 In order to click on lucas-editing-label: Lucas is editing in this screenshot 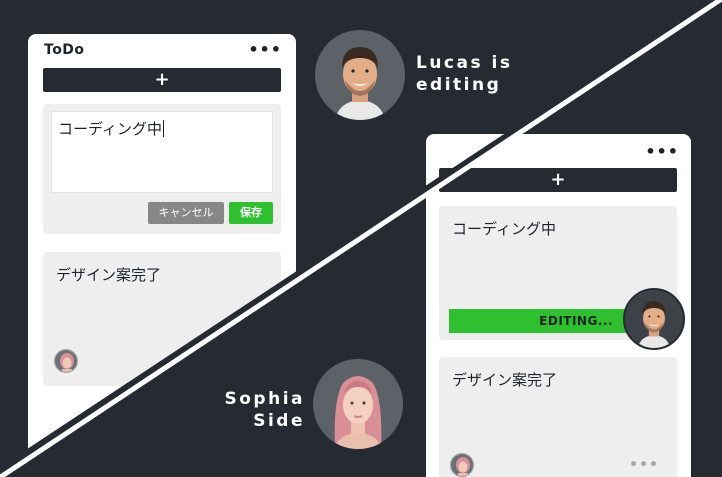, I will do `click(464, 74)`.